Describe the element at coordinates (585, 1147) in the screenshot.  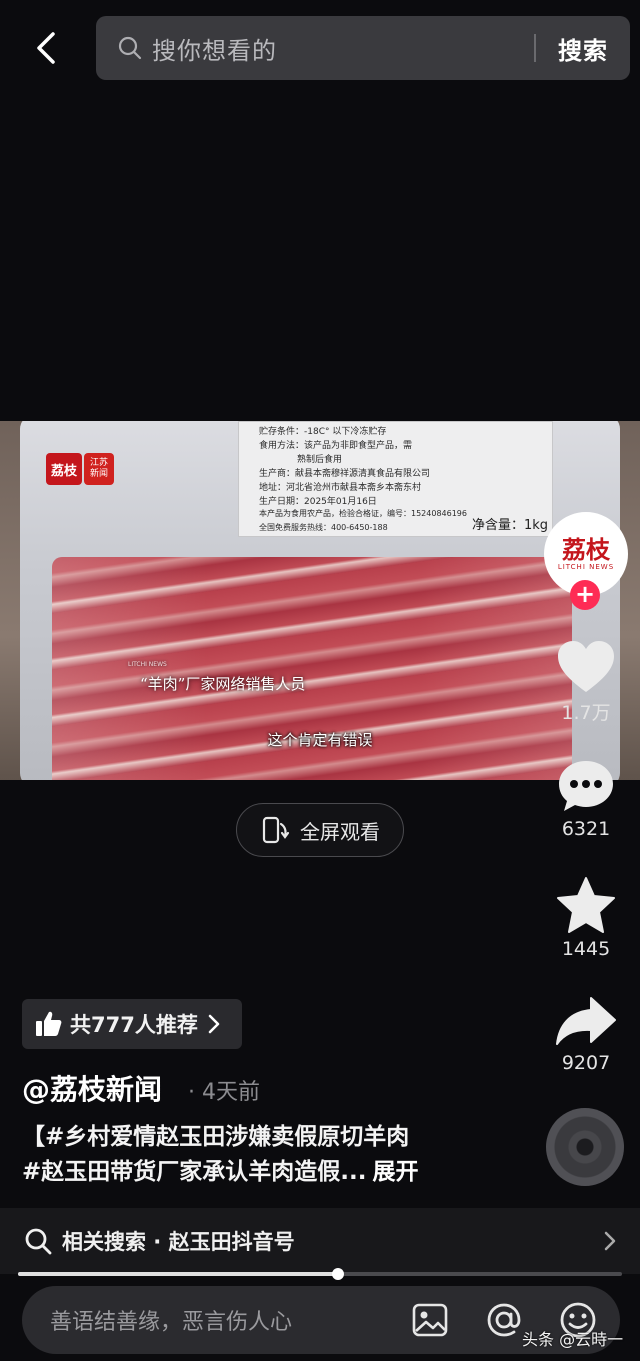
I see `music-disc-icon` at that location.